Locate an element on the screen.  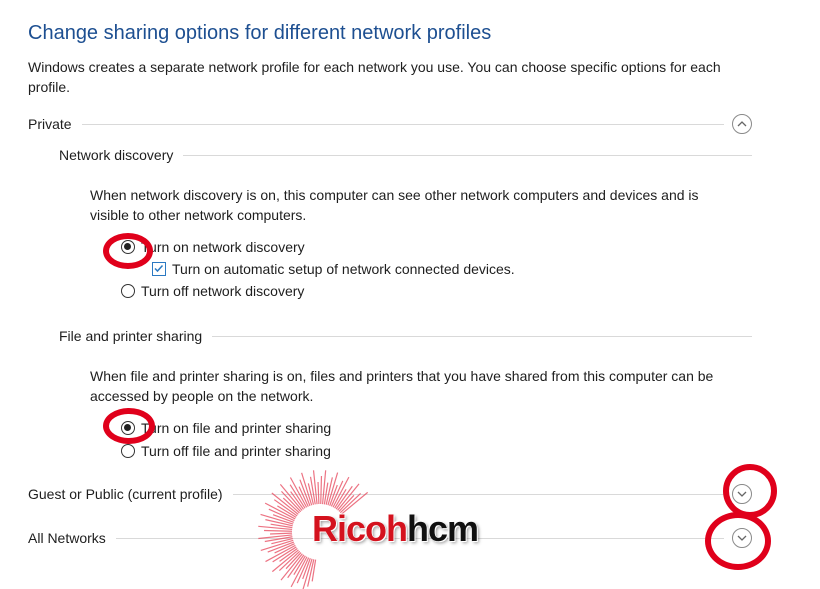
network-discovery-on-radio: Turn on network discovery is located at coordinates (213, 247).